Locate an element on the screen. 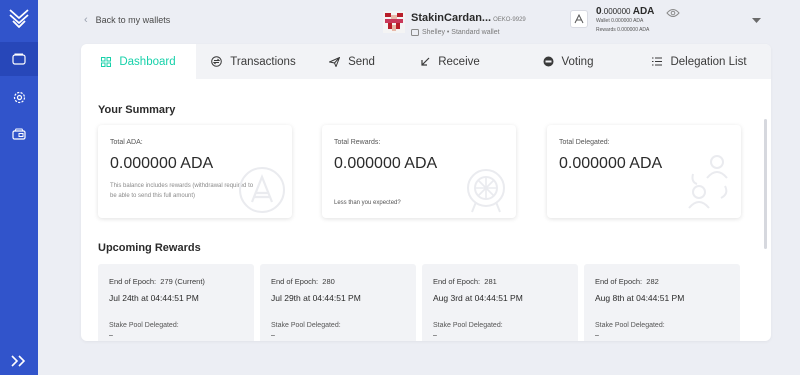  tab-delegation-list: Delegation List is located at coordinates (699, 61).